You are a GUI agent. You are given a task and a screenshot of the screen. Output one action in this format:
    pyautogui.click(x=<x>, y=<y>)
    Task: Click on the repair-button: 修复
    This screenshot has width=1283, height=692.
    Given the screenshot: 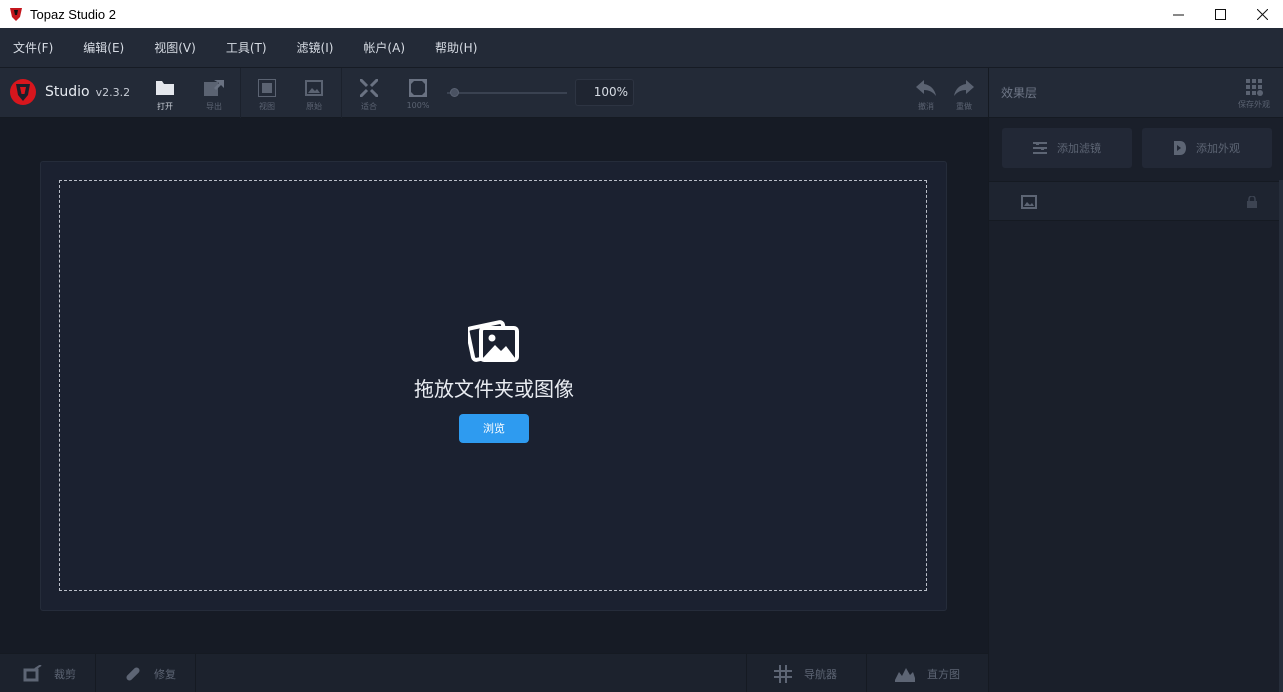 What is the action you would take?
    pyautogui.click(x=150, y=673)
    